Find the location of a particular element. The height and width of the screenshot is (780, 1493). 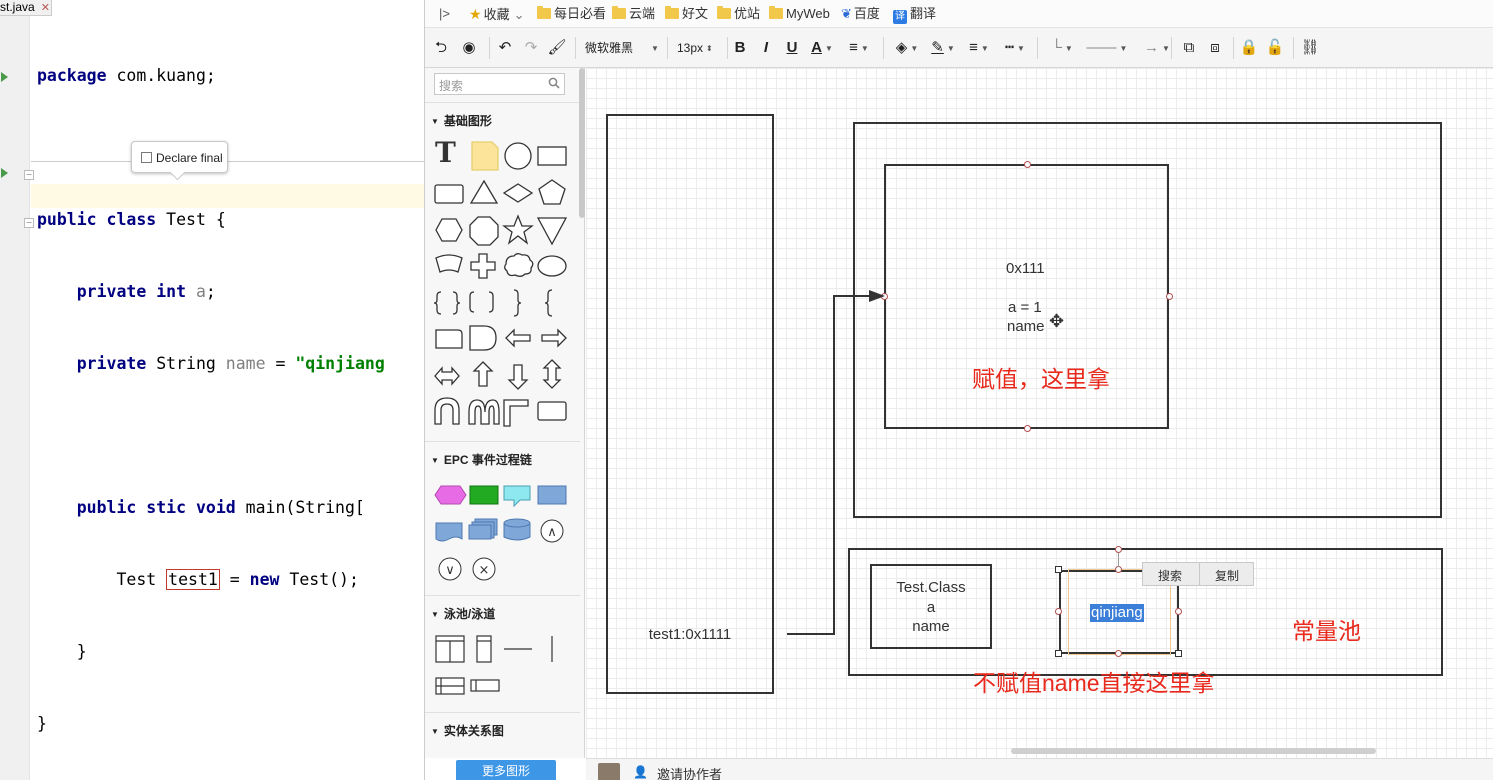

line-width-button: ≡ ▼ is located at coordinates (979, 48).